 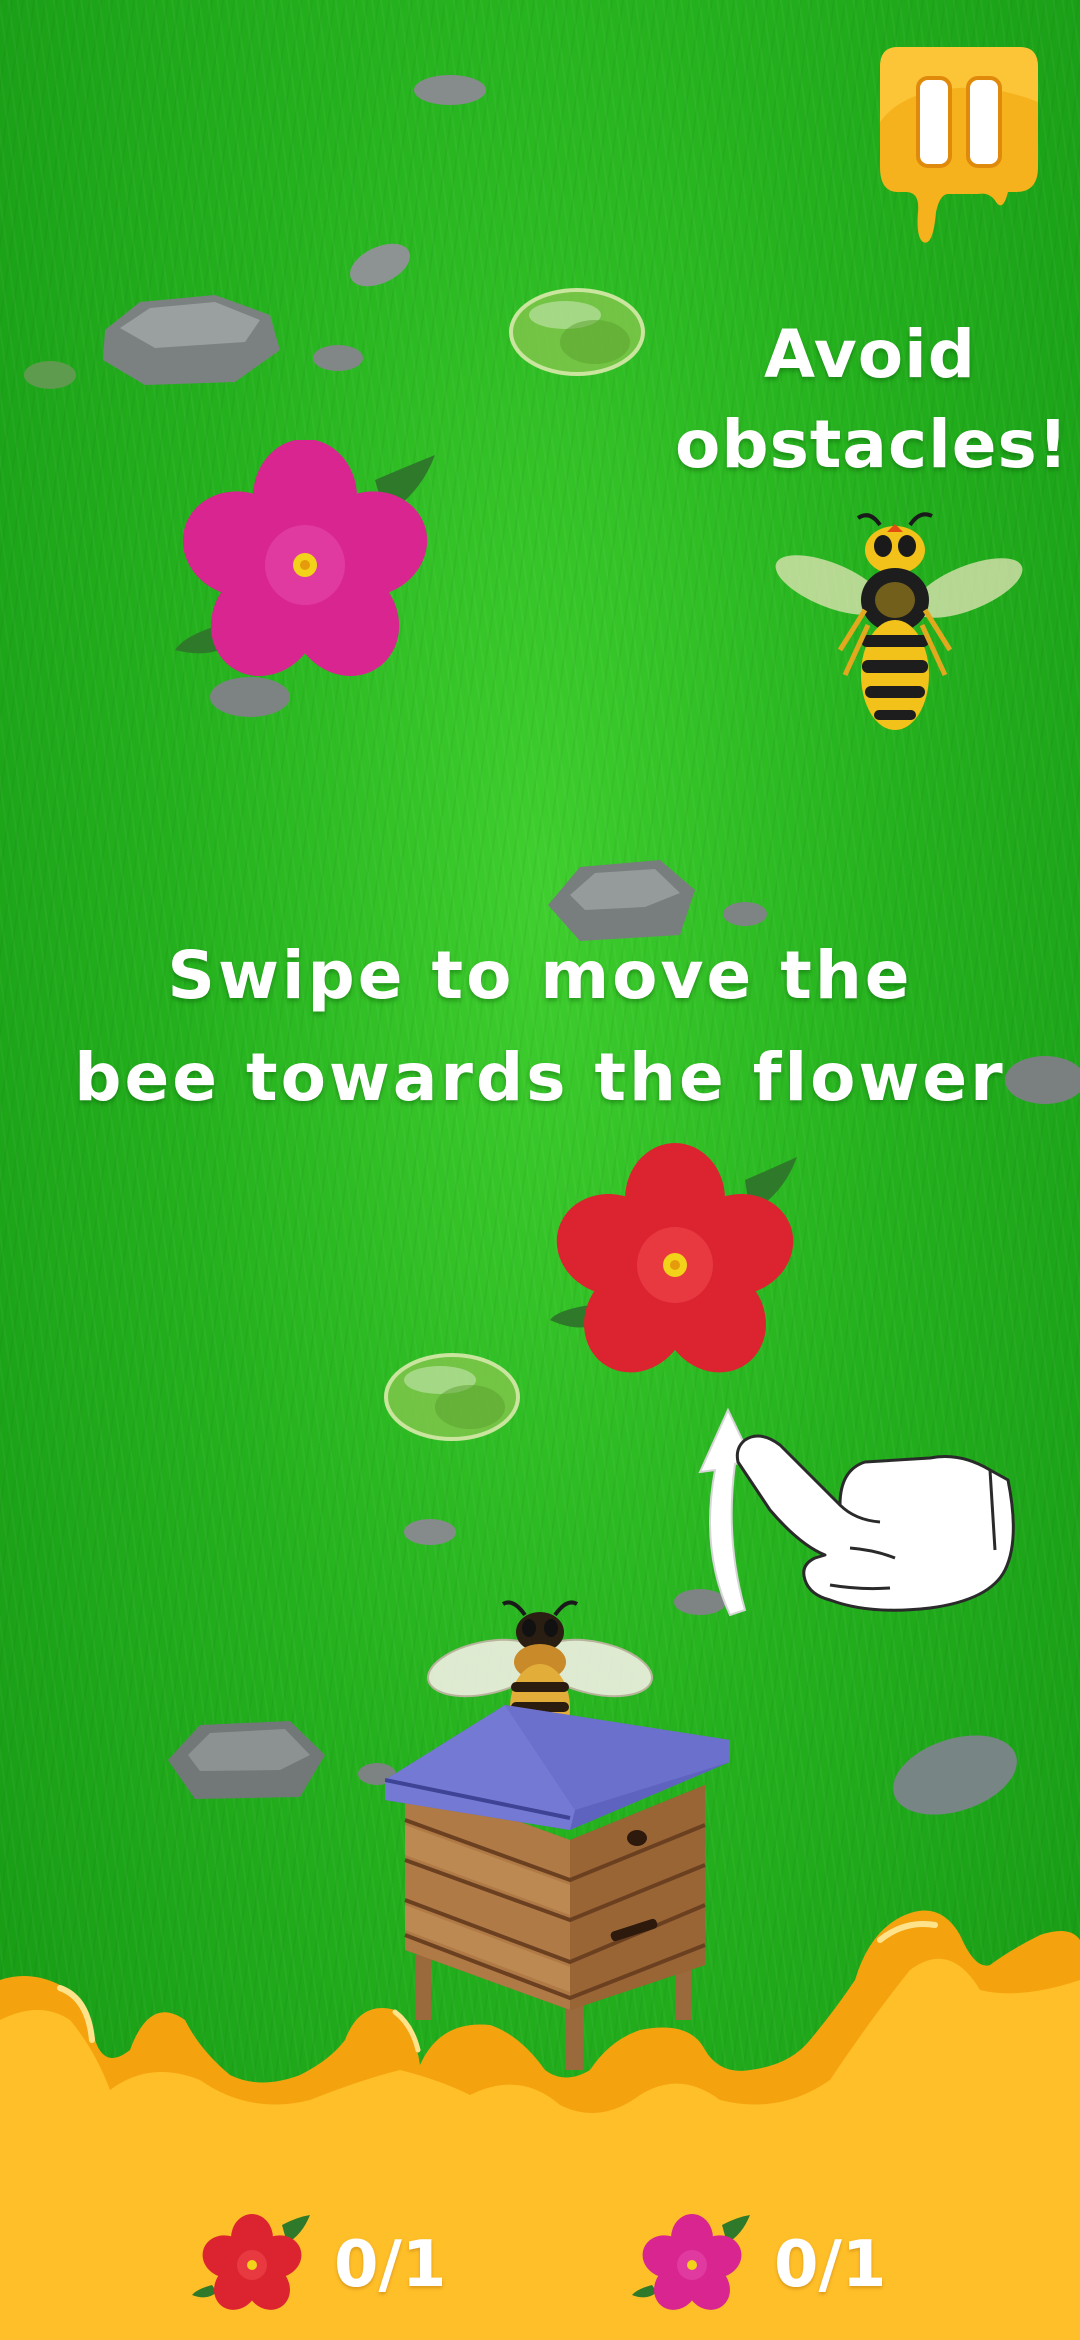 What do you see at coordinates (871, 400) in the screenshot?
I see `avoid-obstacles-hint: Avoid obstacles!` at bounding box center [871, 400].